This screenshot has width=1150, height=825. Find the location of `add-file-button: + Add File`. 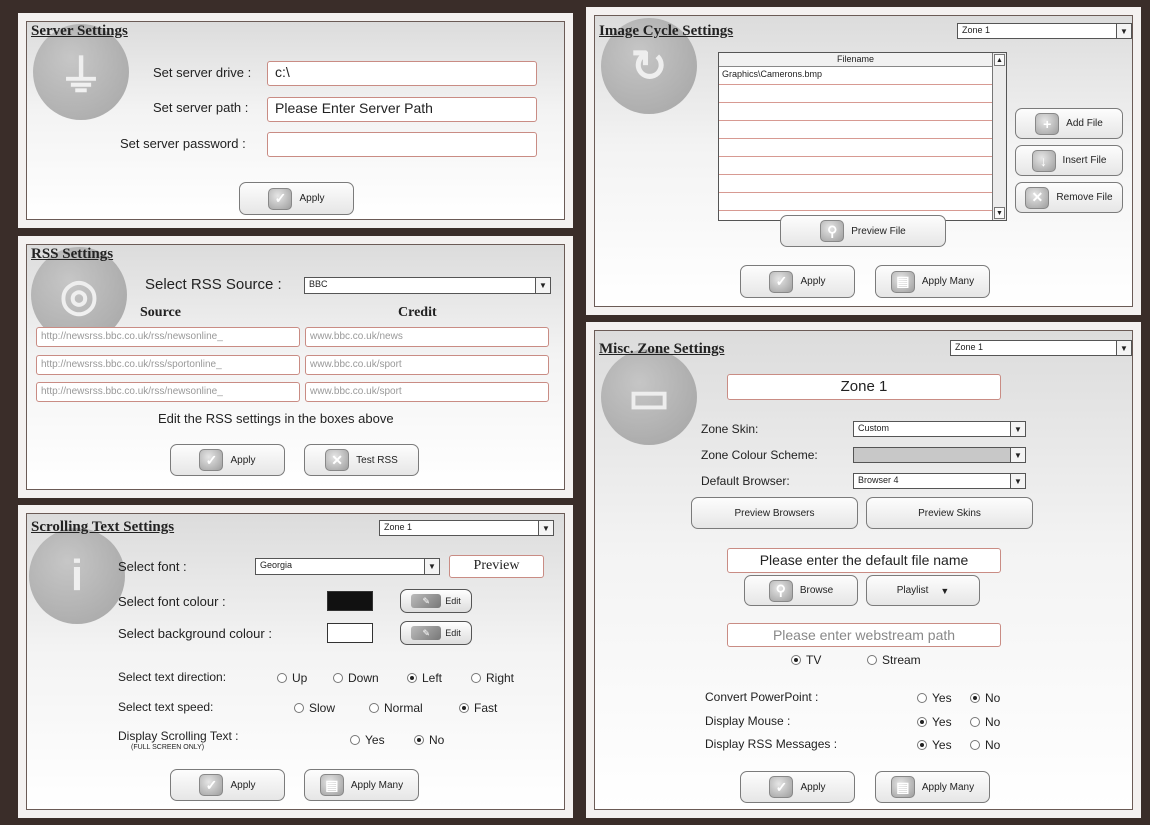

add-file-button: + Add File is located at coordinates (1069, 123).